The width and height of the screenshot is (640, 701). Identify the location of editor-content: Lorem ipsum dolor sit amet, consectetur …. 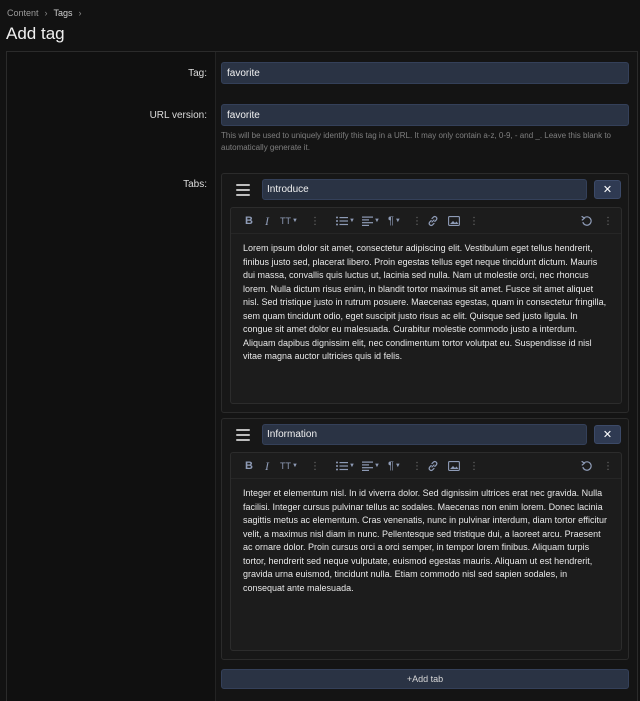
(426, 299).